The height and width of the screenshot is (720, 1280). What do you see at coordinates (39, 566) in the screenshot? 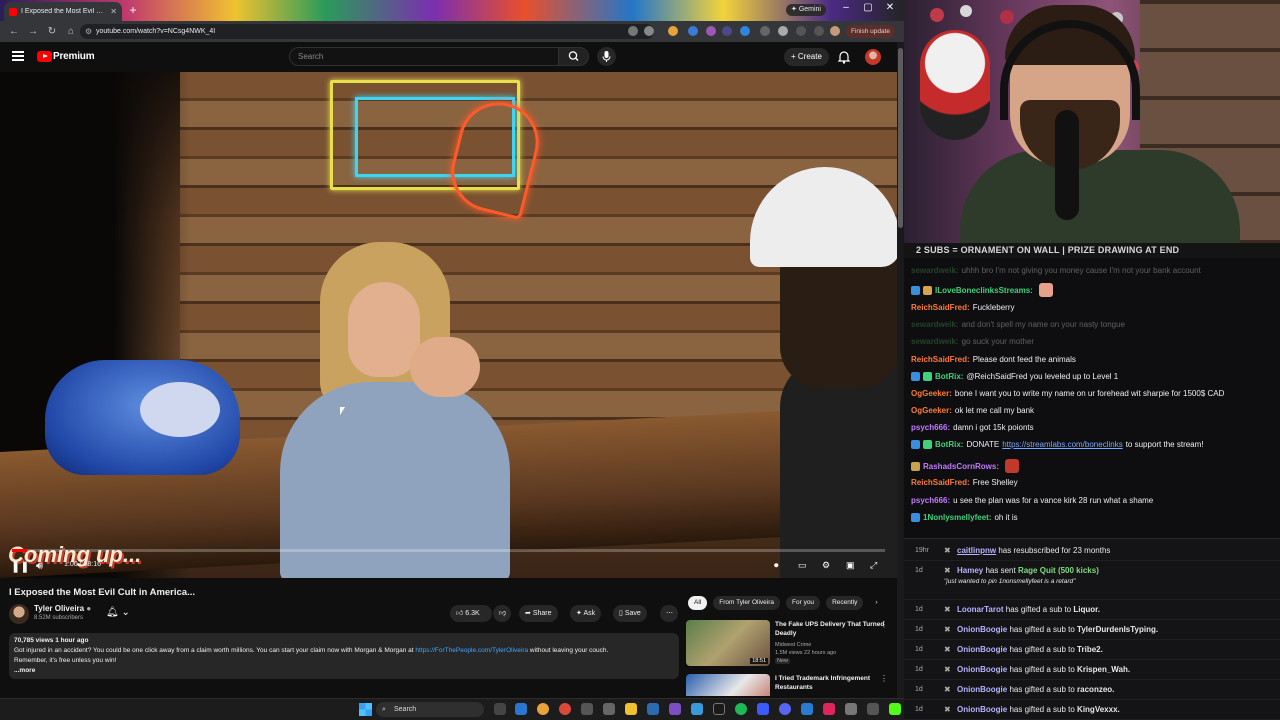
I see `volume-icon: 🔊︎` at bounding box center [39, 566].